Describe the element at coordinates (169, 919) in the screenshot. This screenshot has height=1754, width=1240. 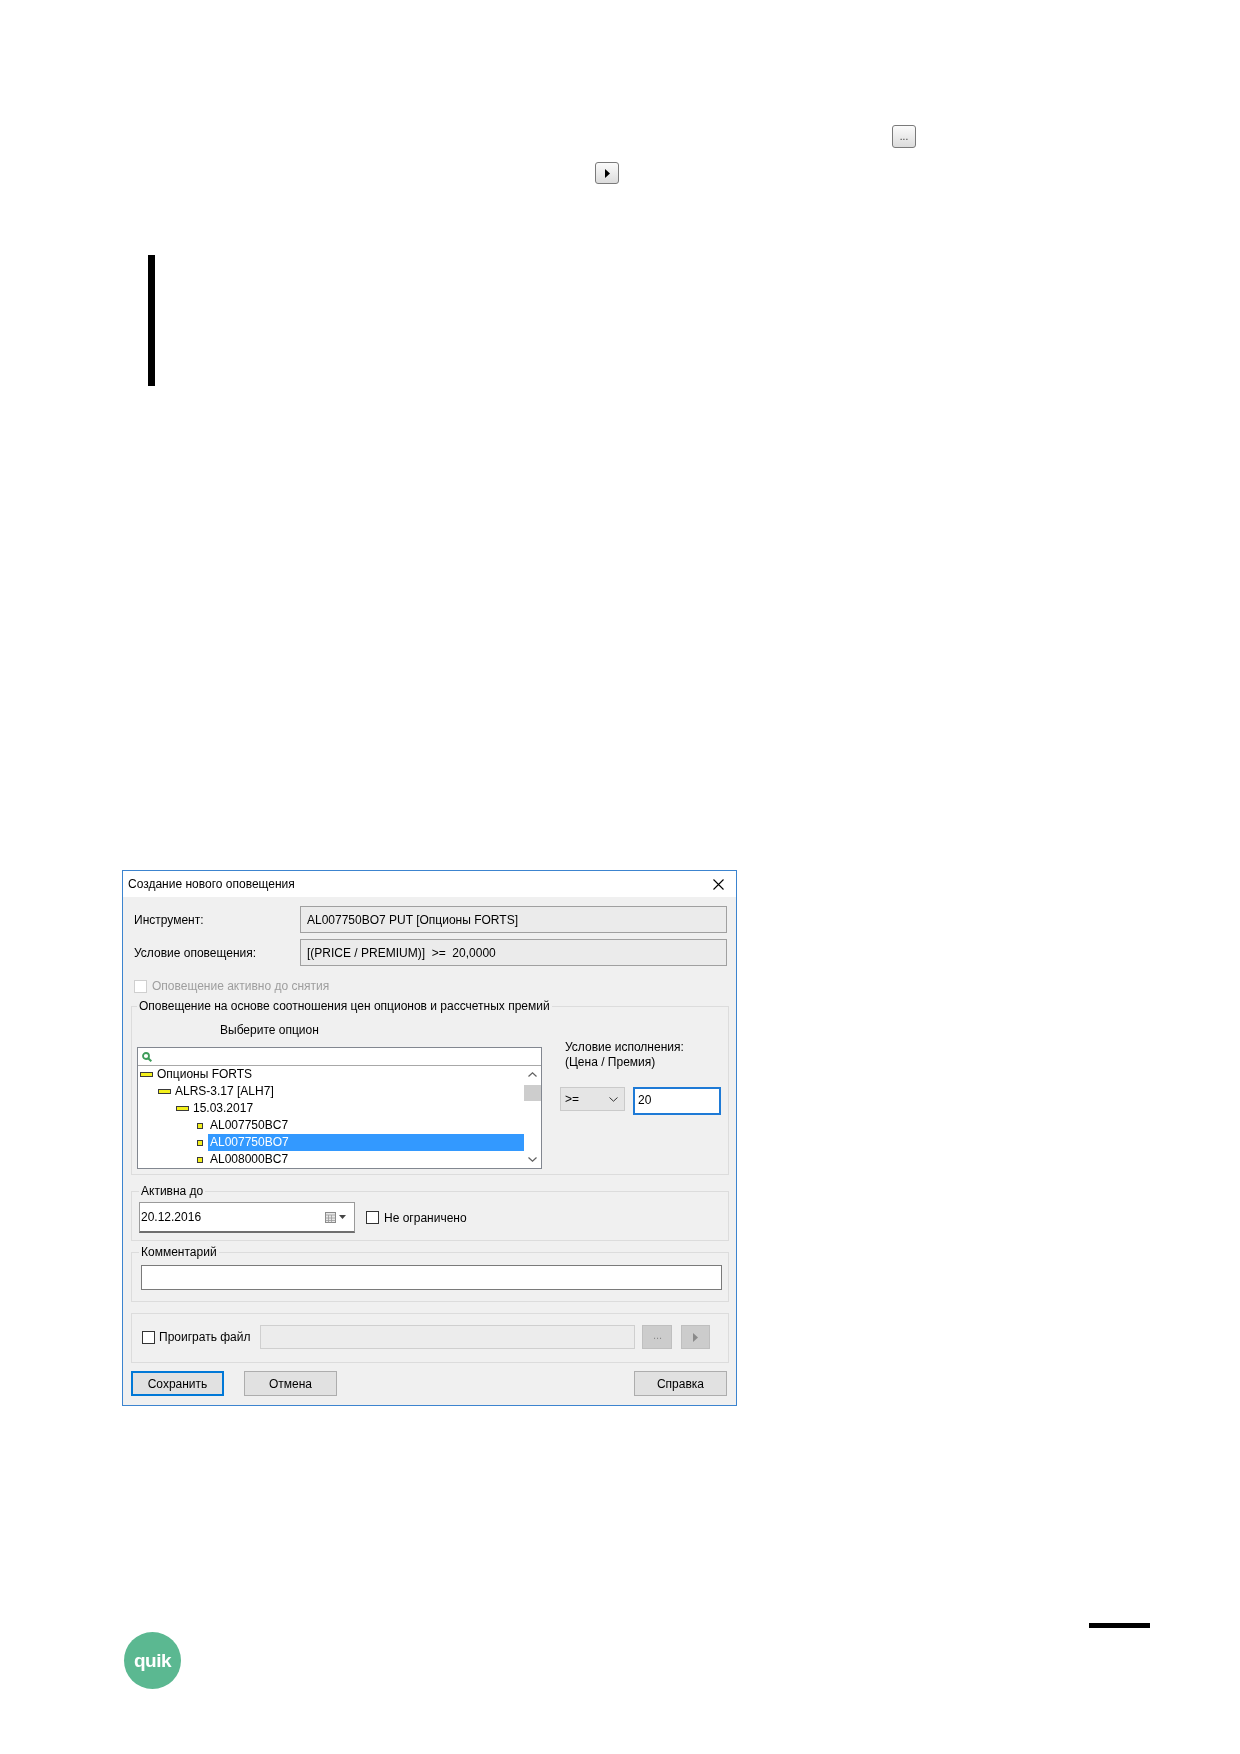
I see `field-label: Инструмент:` at that location.